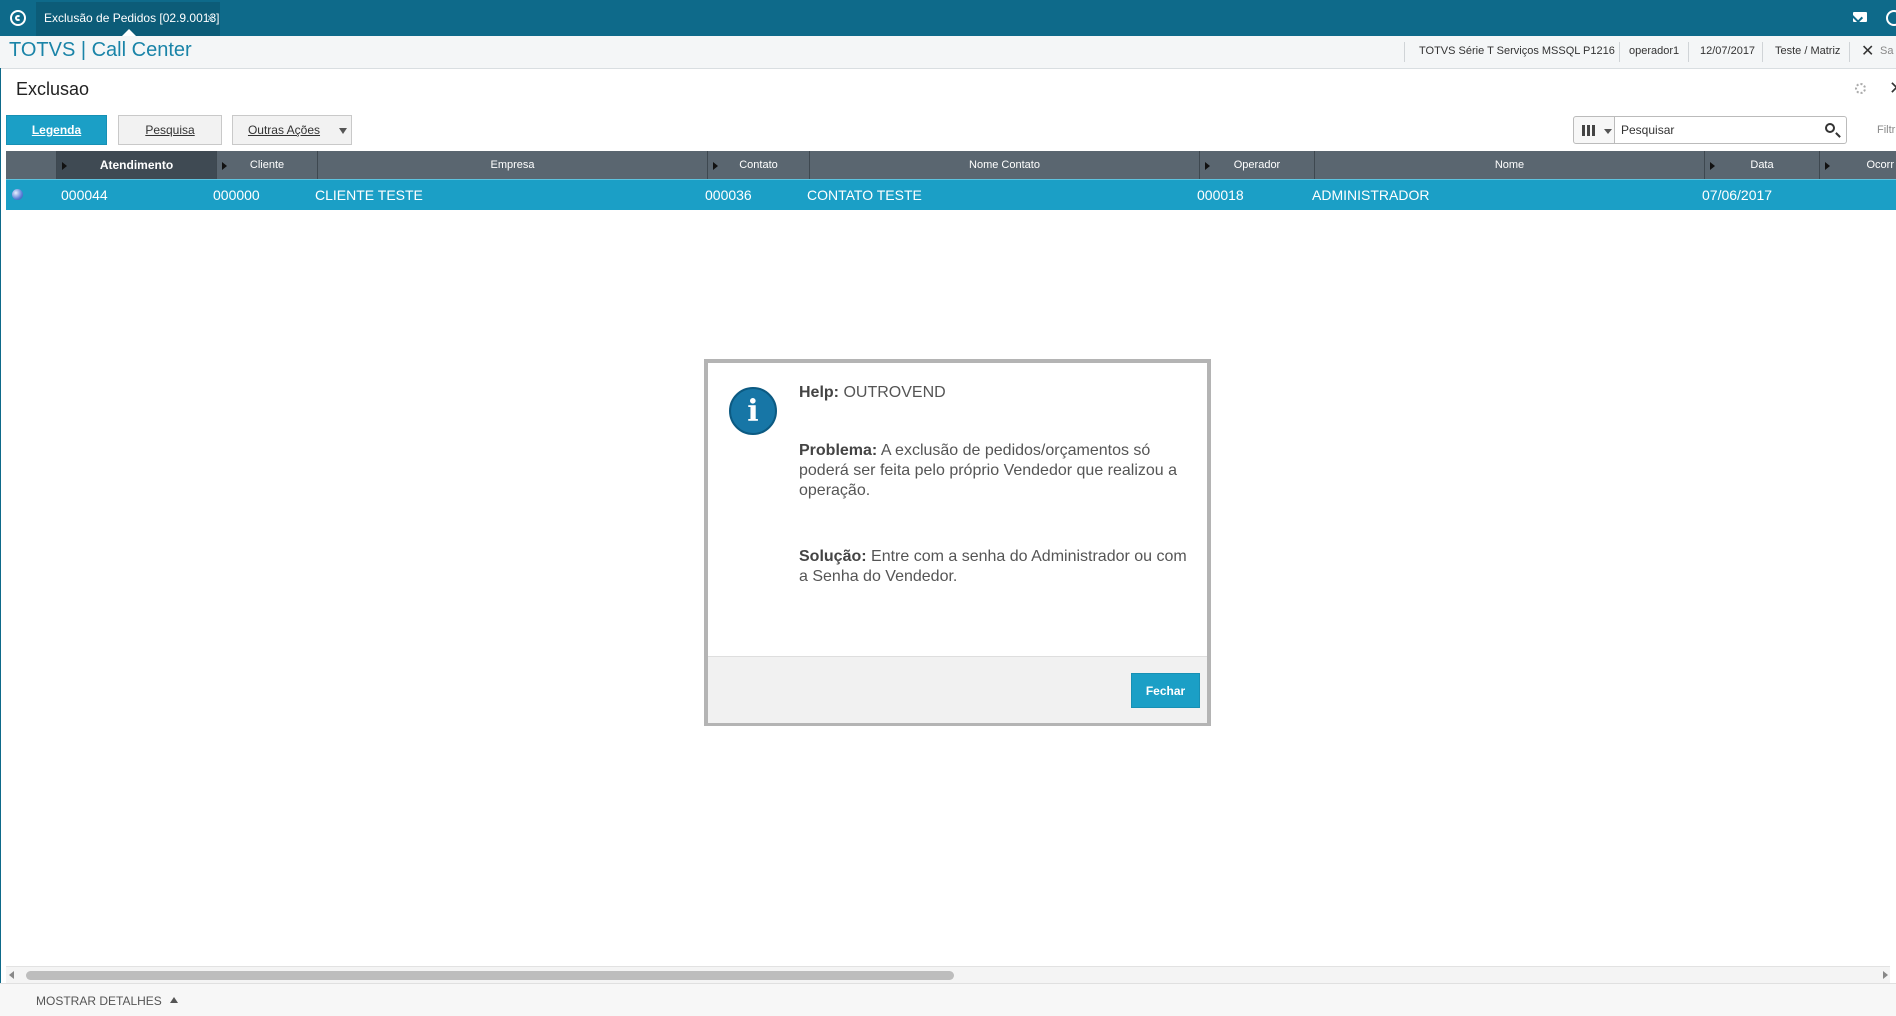 This screenshot has width=1896, height=1016. I want to click on tab-close-icon: ×, so click(210, 18).